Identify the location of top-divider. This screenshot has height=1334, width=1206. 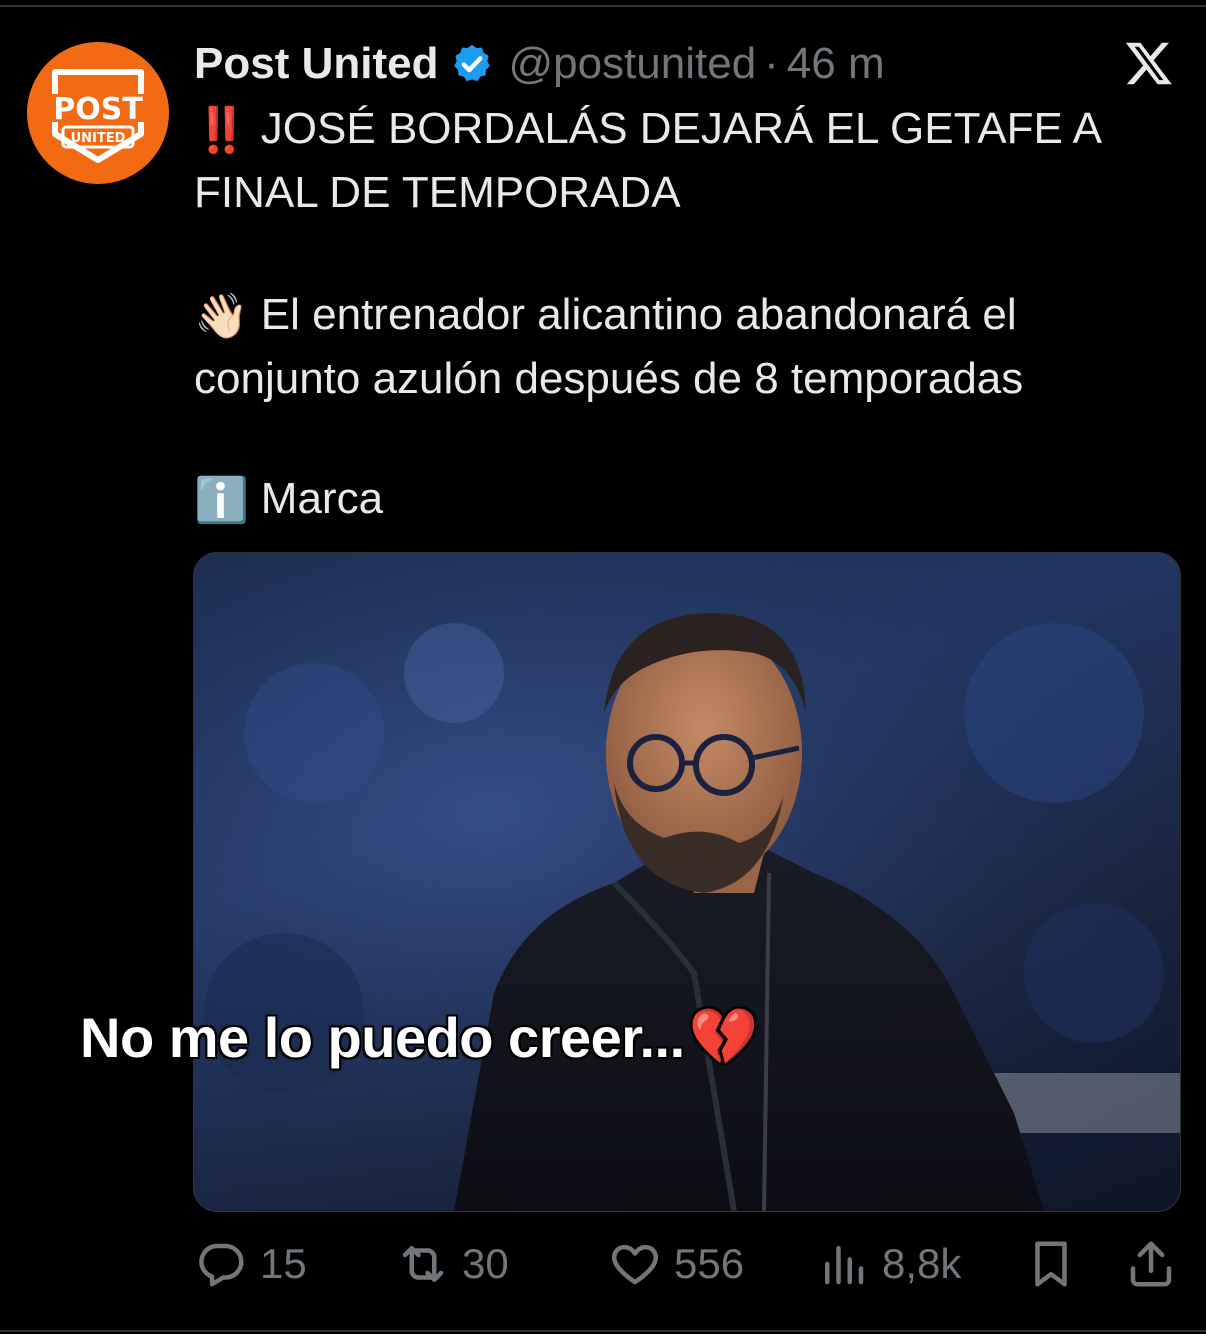
(603, 6).